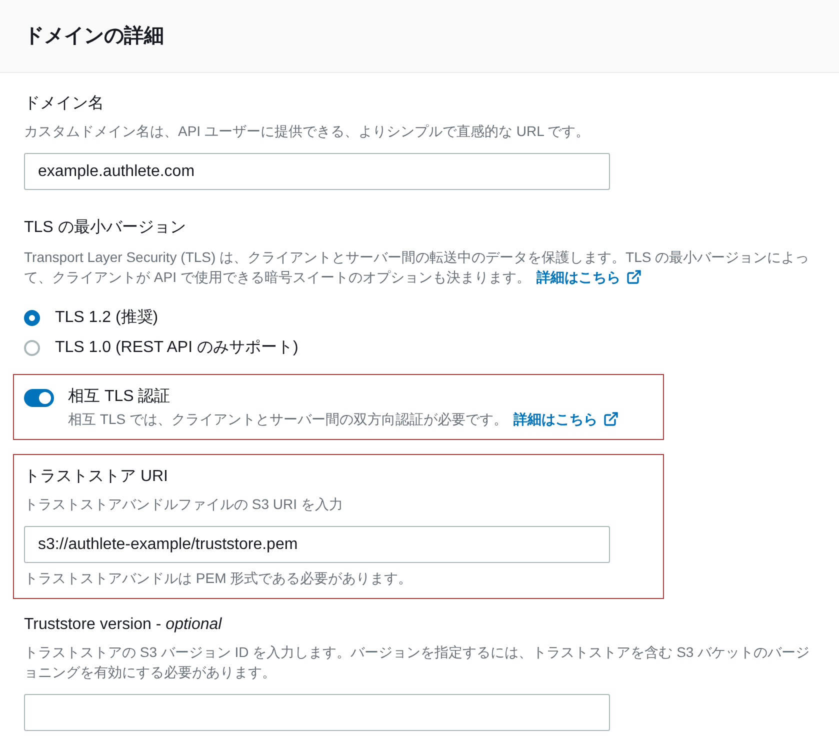  What do you see at coordinates (123, 625) in the screenshot?
I see `field-label: Truststore version - optional` at bounding box center [123, 625].